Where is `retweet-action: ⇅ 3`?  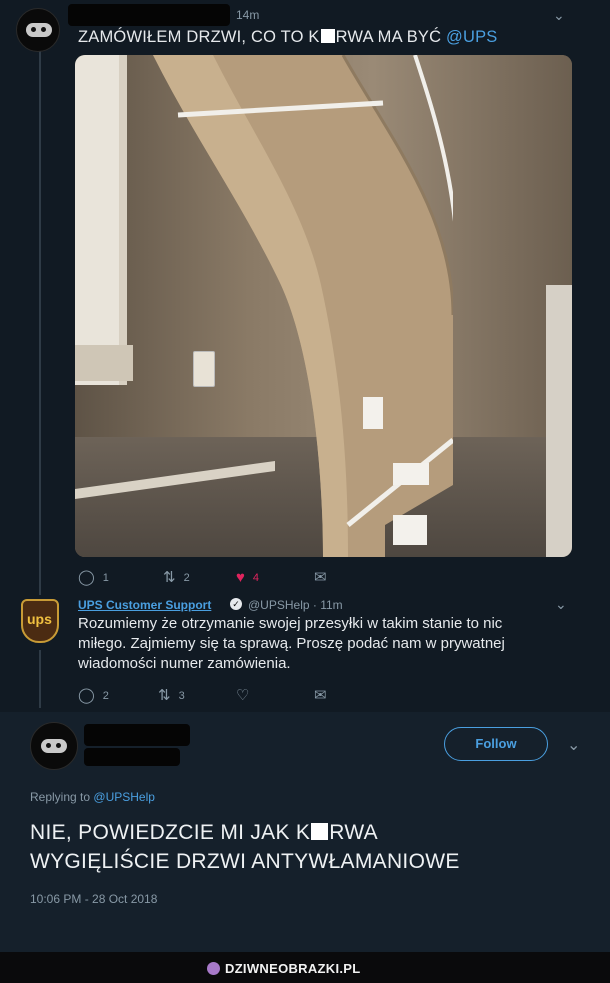 retweet-action: ⇅ 3 is located at coordinates (171, 695).